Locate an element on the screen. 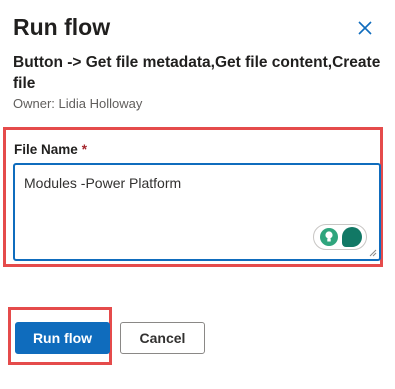 The image size is (395, 389). copilot-chat-icon is located at coordinates (352, 237).